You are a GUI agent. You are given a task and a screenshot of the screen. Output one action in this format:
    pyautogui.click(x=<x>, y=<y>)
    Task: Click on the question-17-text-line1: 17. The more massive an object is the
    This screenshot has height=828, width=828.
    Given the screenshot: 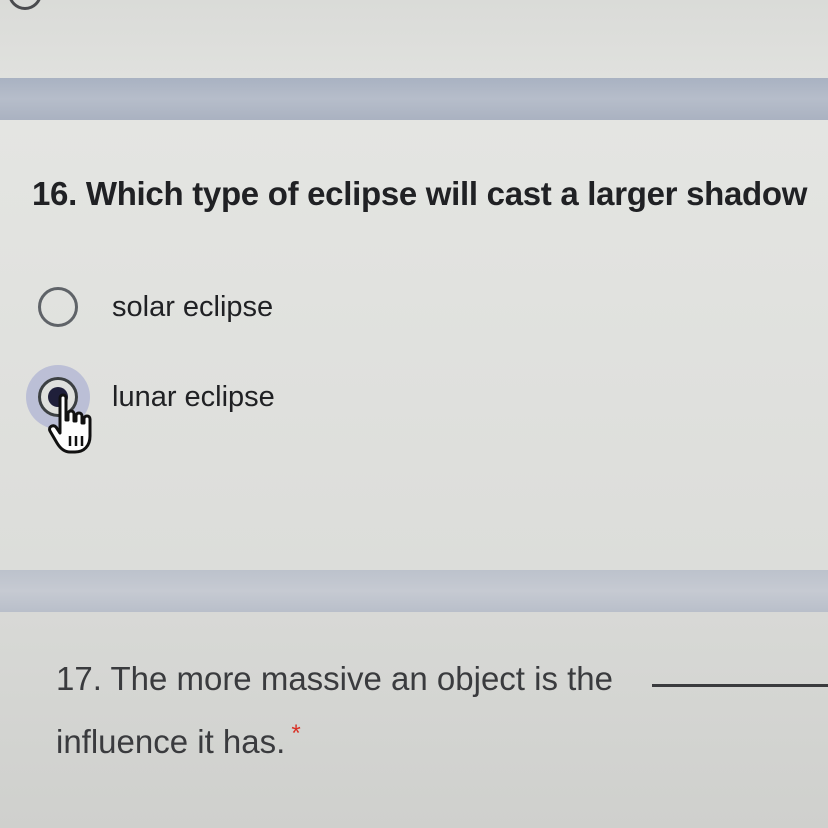 What is the action you would take?
    pyautogui.click(x=335, y=678)
    